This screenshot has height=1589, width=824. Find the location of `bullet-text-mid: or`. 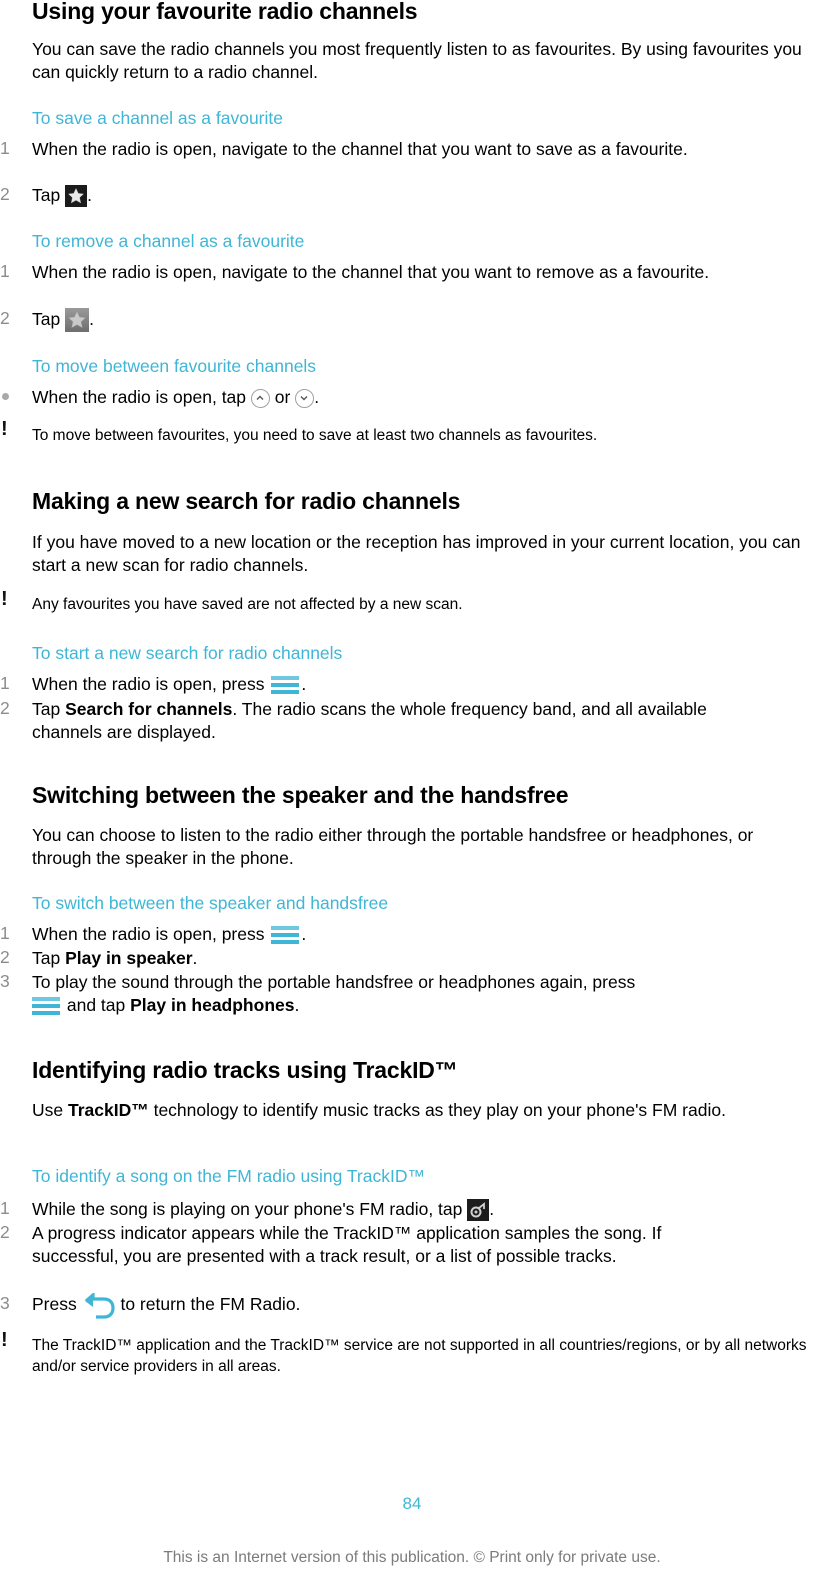

bullet-text-mid: or is located at coordinates (282, 397).